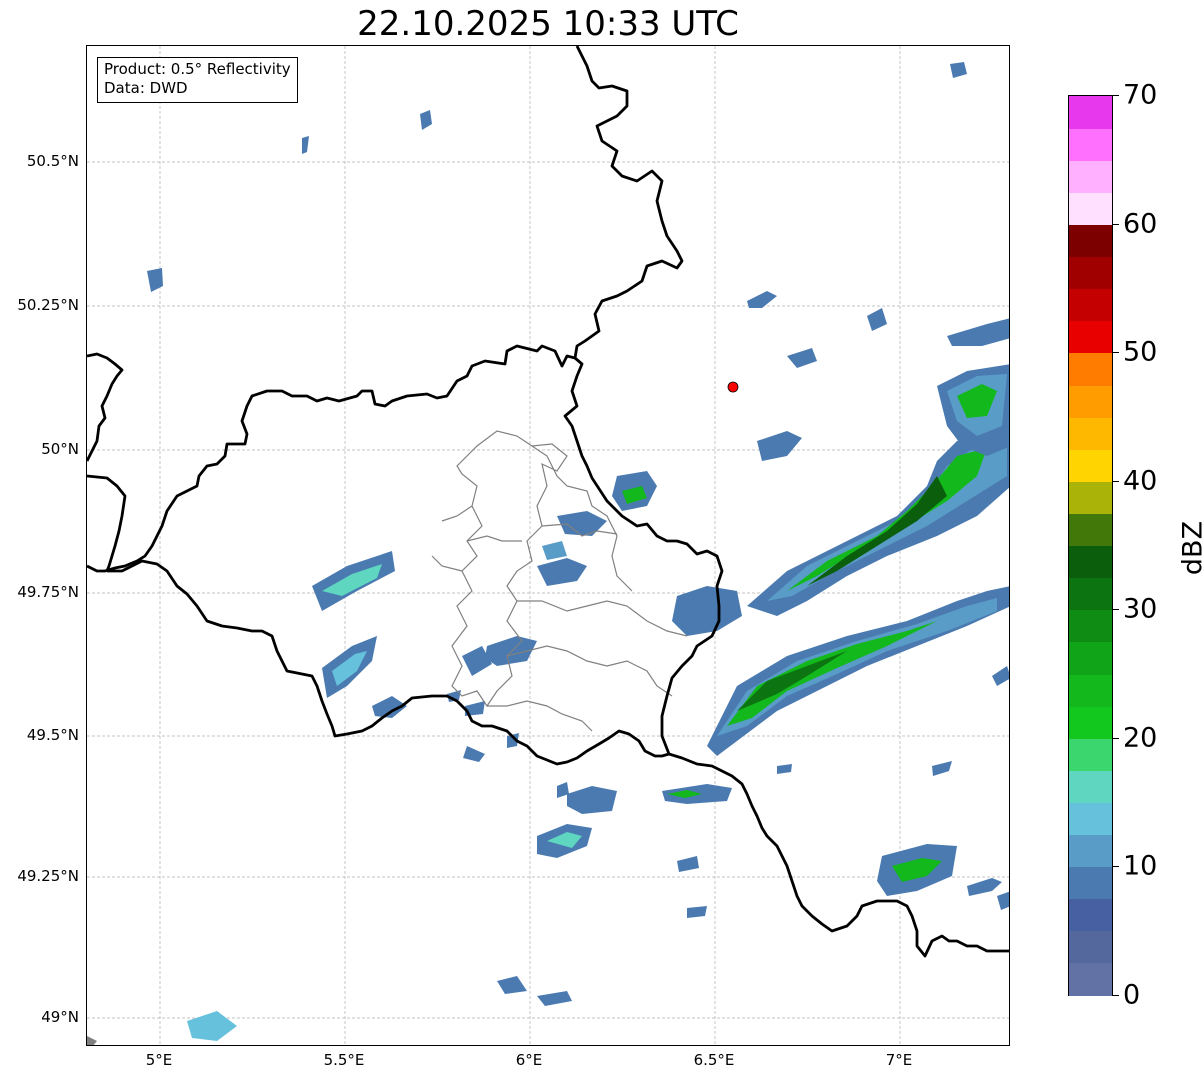  Describe the element at coordinates (48, 876) in the screenshot. I see `lat-tick-label: 49.25°N` at that location.